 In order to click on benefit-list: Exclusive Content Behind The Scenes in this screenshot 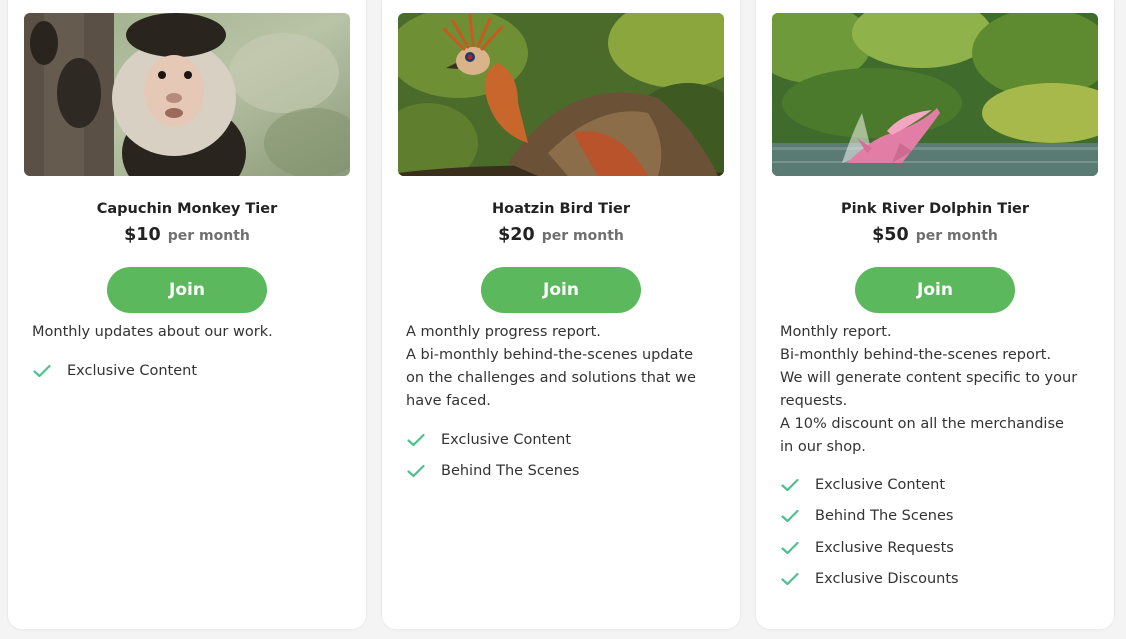, I will do `click(492, 455)`.